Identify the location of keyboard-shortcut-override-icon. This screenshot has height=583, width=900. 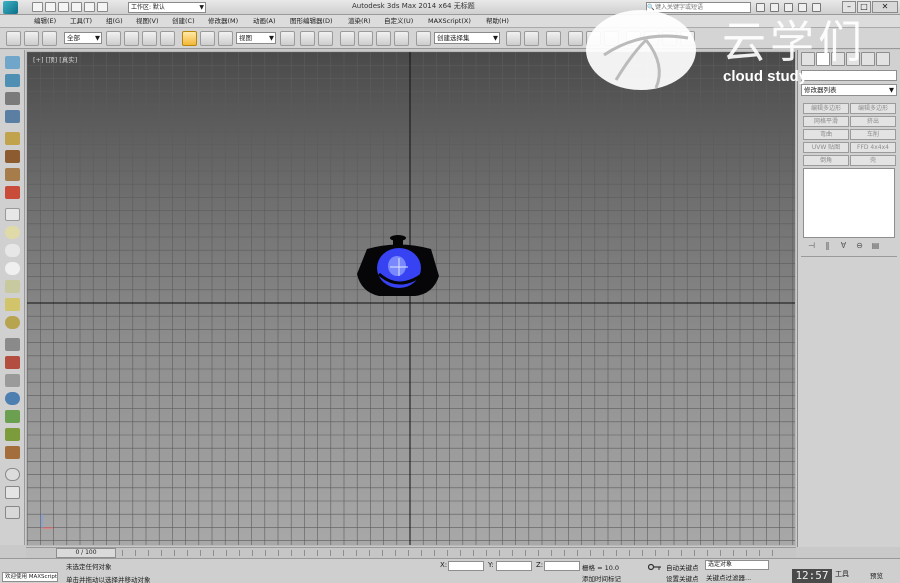
(325, 38).